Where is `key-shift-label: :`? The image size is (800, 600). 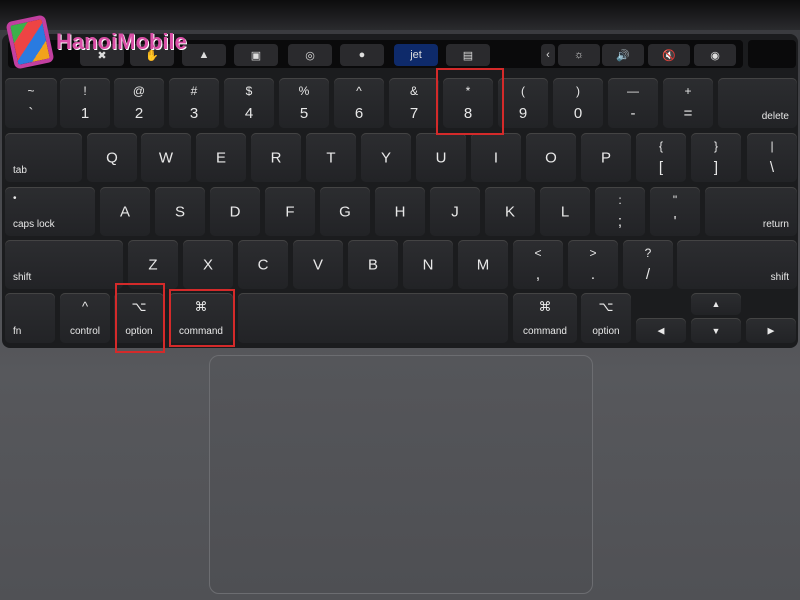
key-shift-label: : is located at coordinates (620, 200).